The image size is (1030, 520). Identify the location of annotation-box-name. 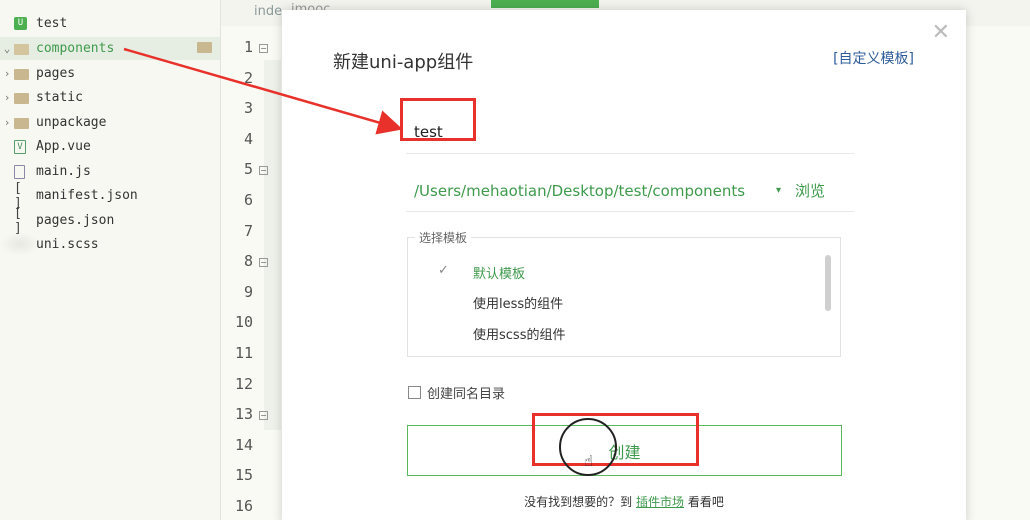
(438, 119).